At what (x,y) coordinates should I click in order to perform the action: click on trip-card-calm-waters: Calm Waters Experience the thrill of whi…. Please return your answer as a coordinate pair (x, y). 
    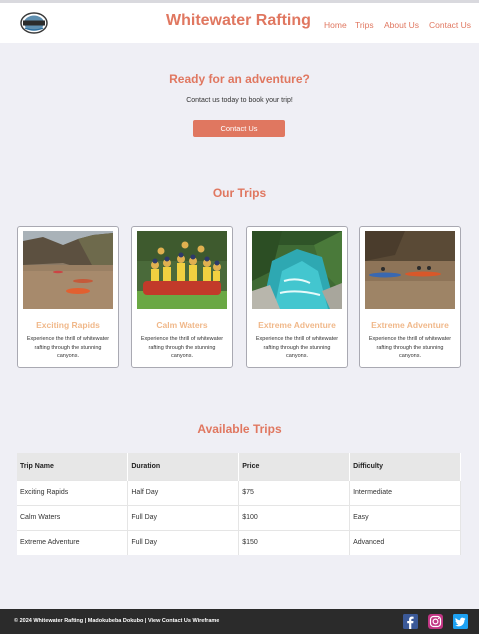
    Looking at the image, I should click on (182, 297).